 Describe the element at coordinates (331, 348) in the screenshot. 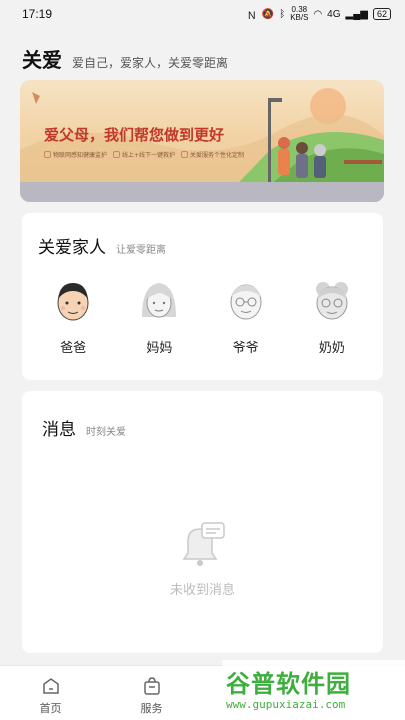

I see `member-name: 奶奶` at that location.